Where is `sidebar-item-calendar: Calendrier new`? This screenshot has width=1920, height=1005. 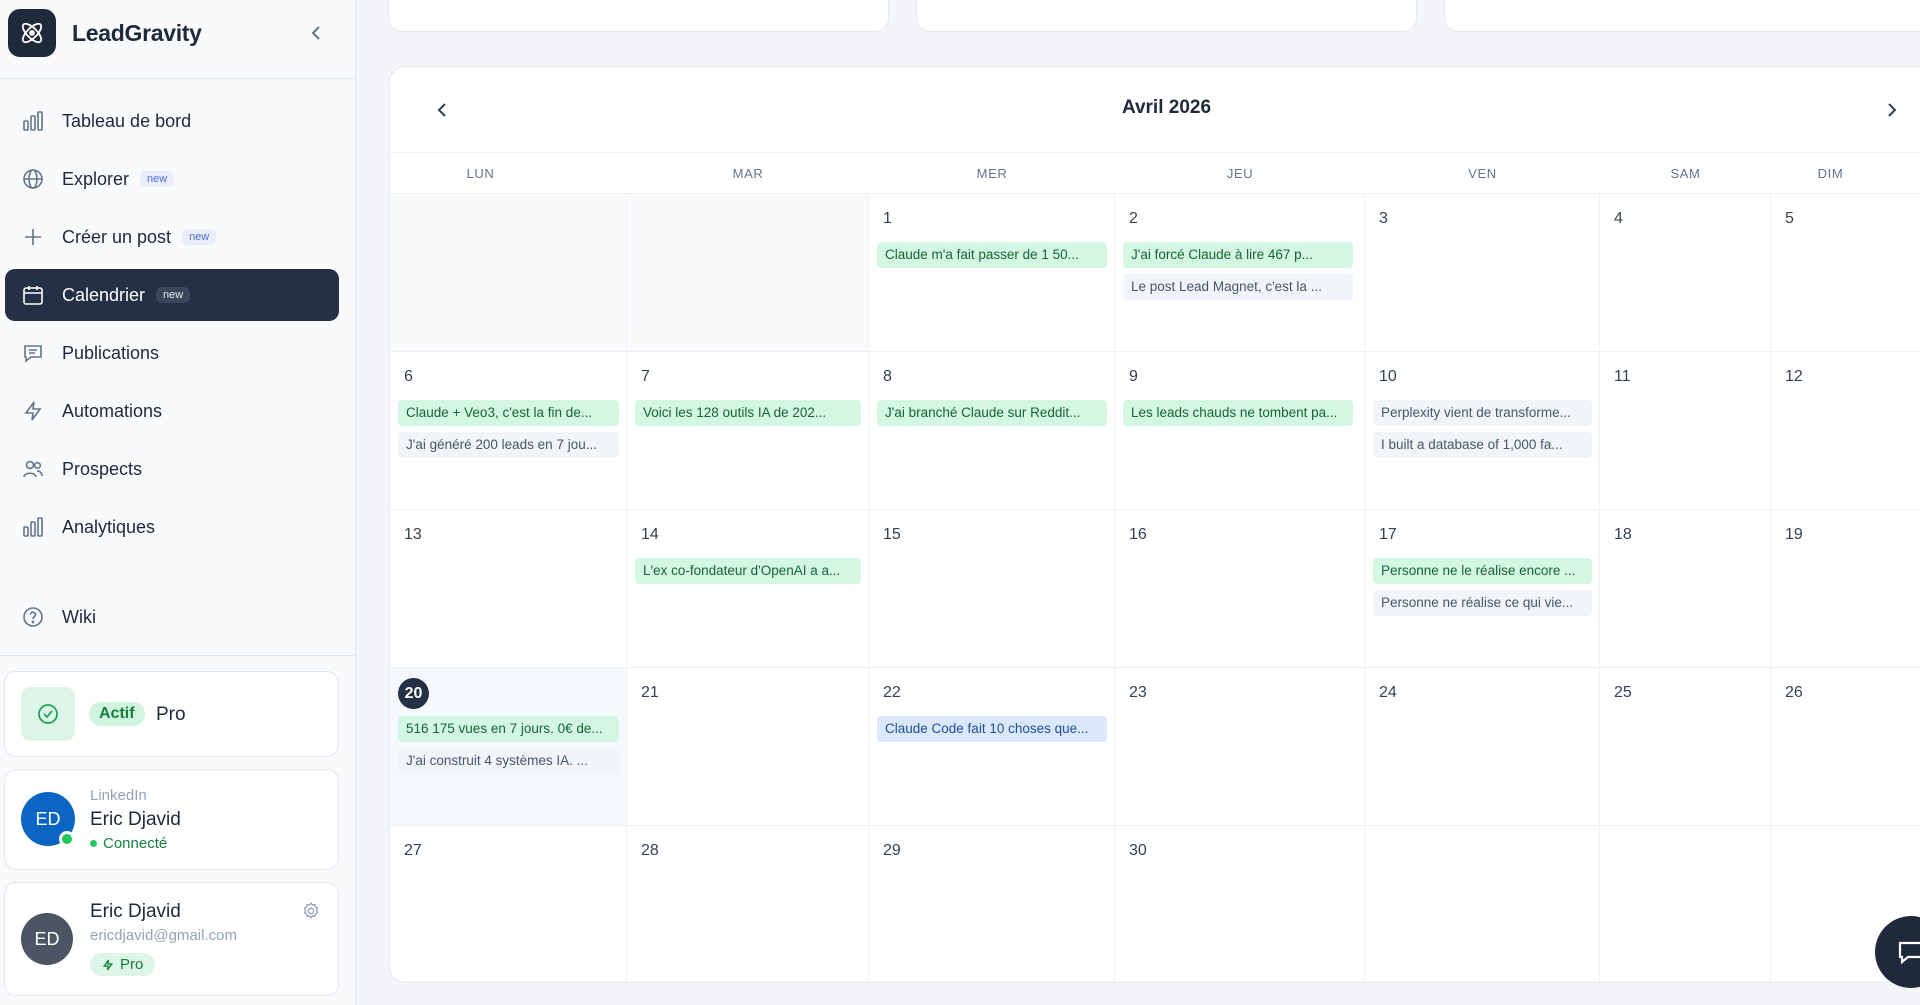
sidebar-item-calendar: Calendrier new is located at coordinates (172, 295).